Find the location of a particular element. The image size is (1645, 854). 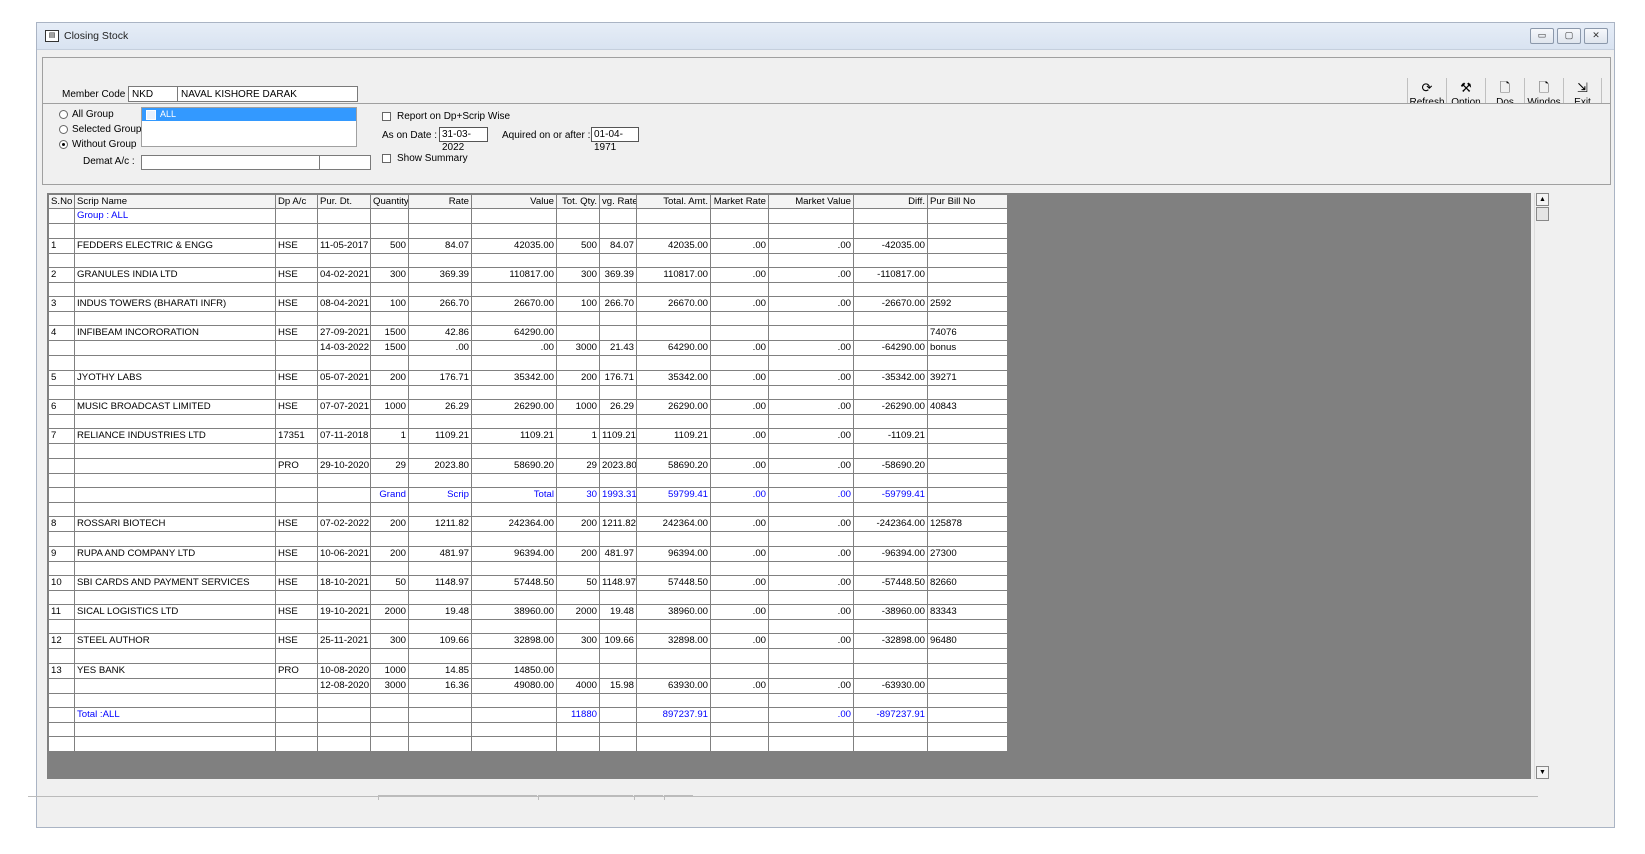

table-cell: SBI CARDS AND PAYMENT SERVICES is located at coordinates (175, 582).